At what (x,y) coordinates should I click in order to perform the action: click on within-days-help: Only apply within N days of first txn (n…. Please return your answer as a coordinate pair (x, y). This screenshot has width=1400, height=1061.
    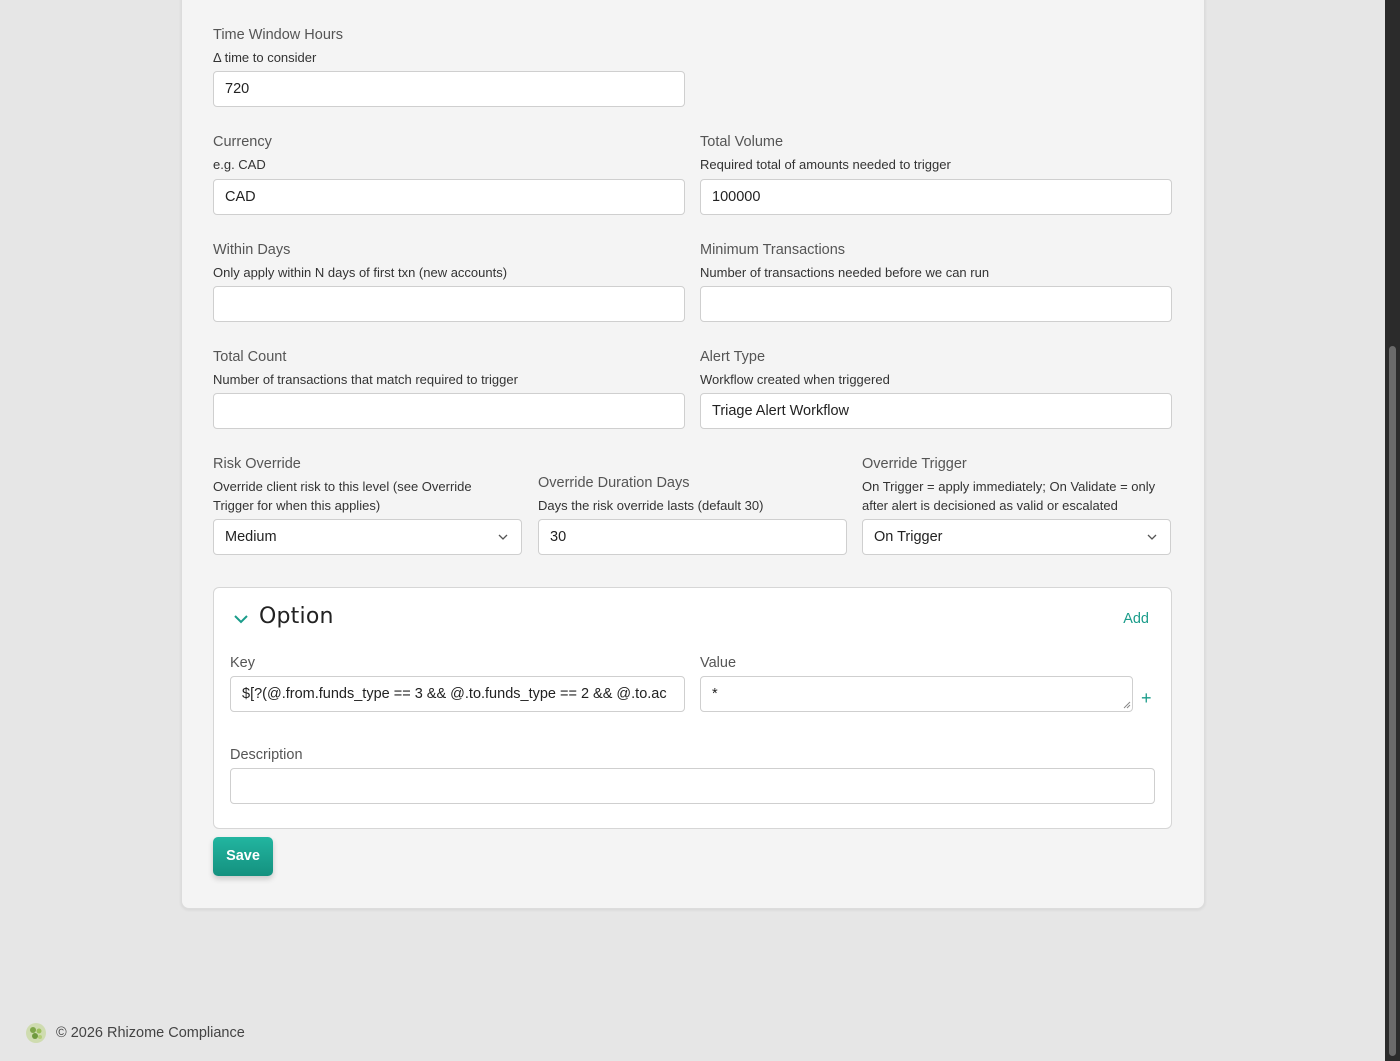
    Looking at the image, I should click on (360, 272).